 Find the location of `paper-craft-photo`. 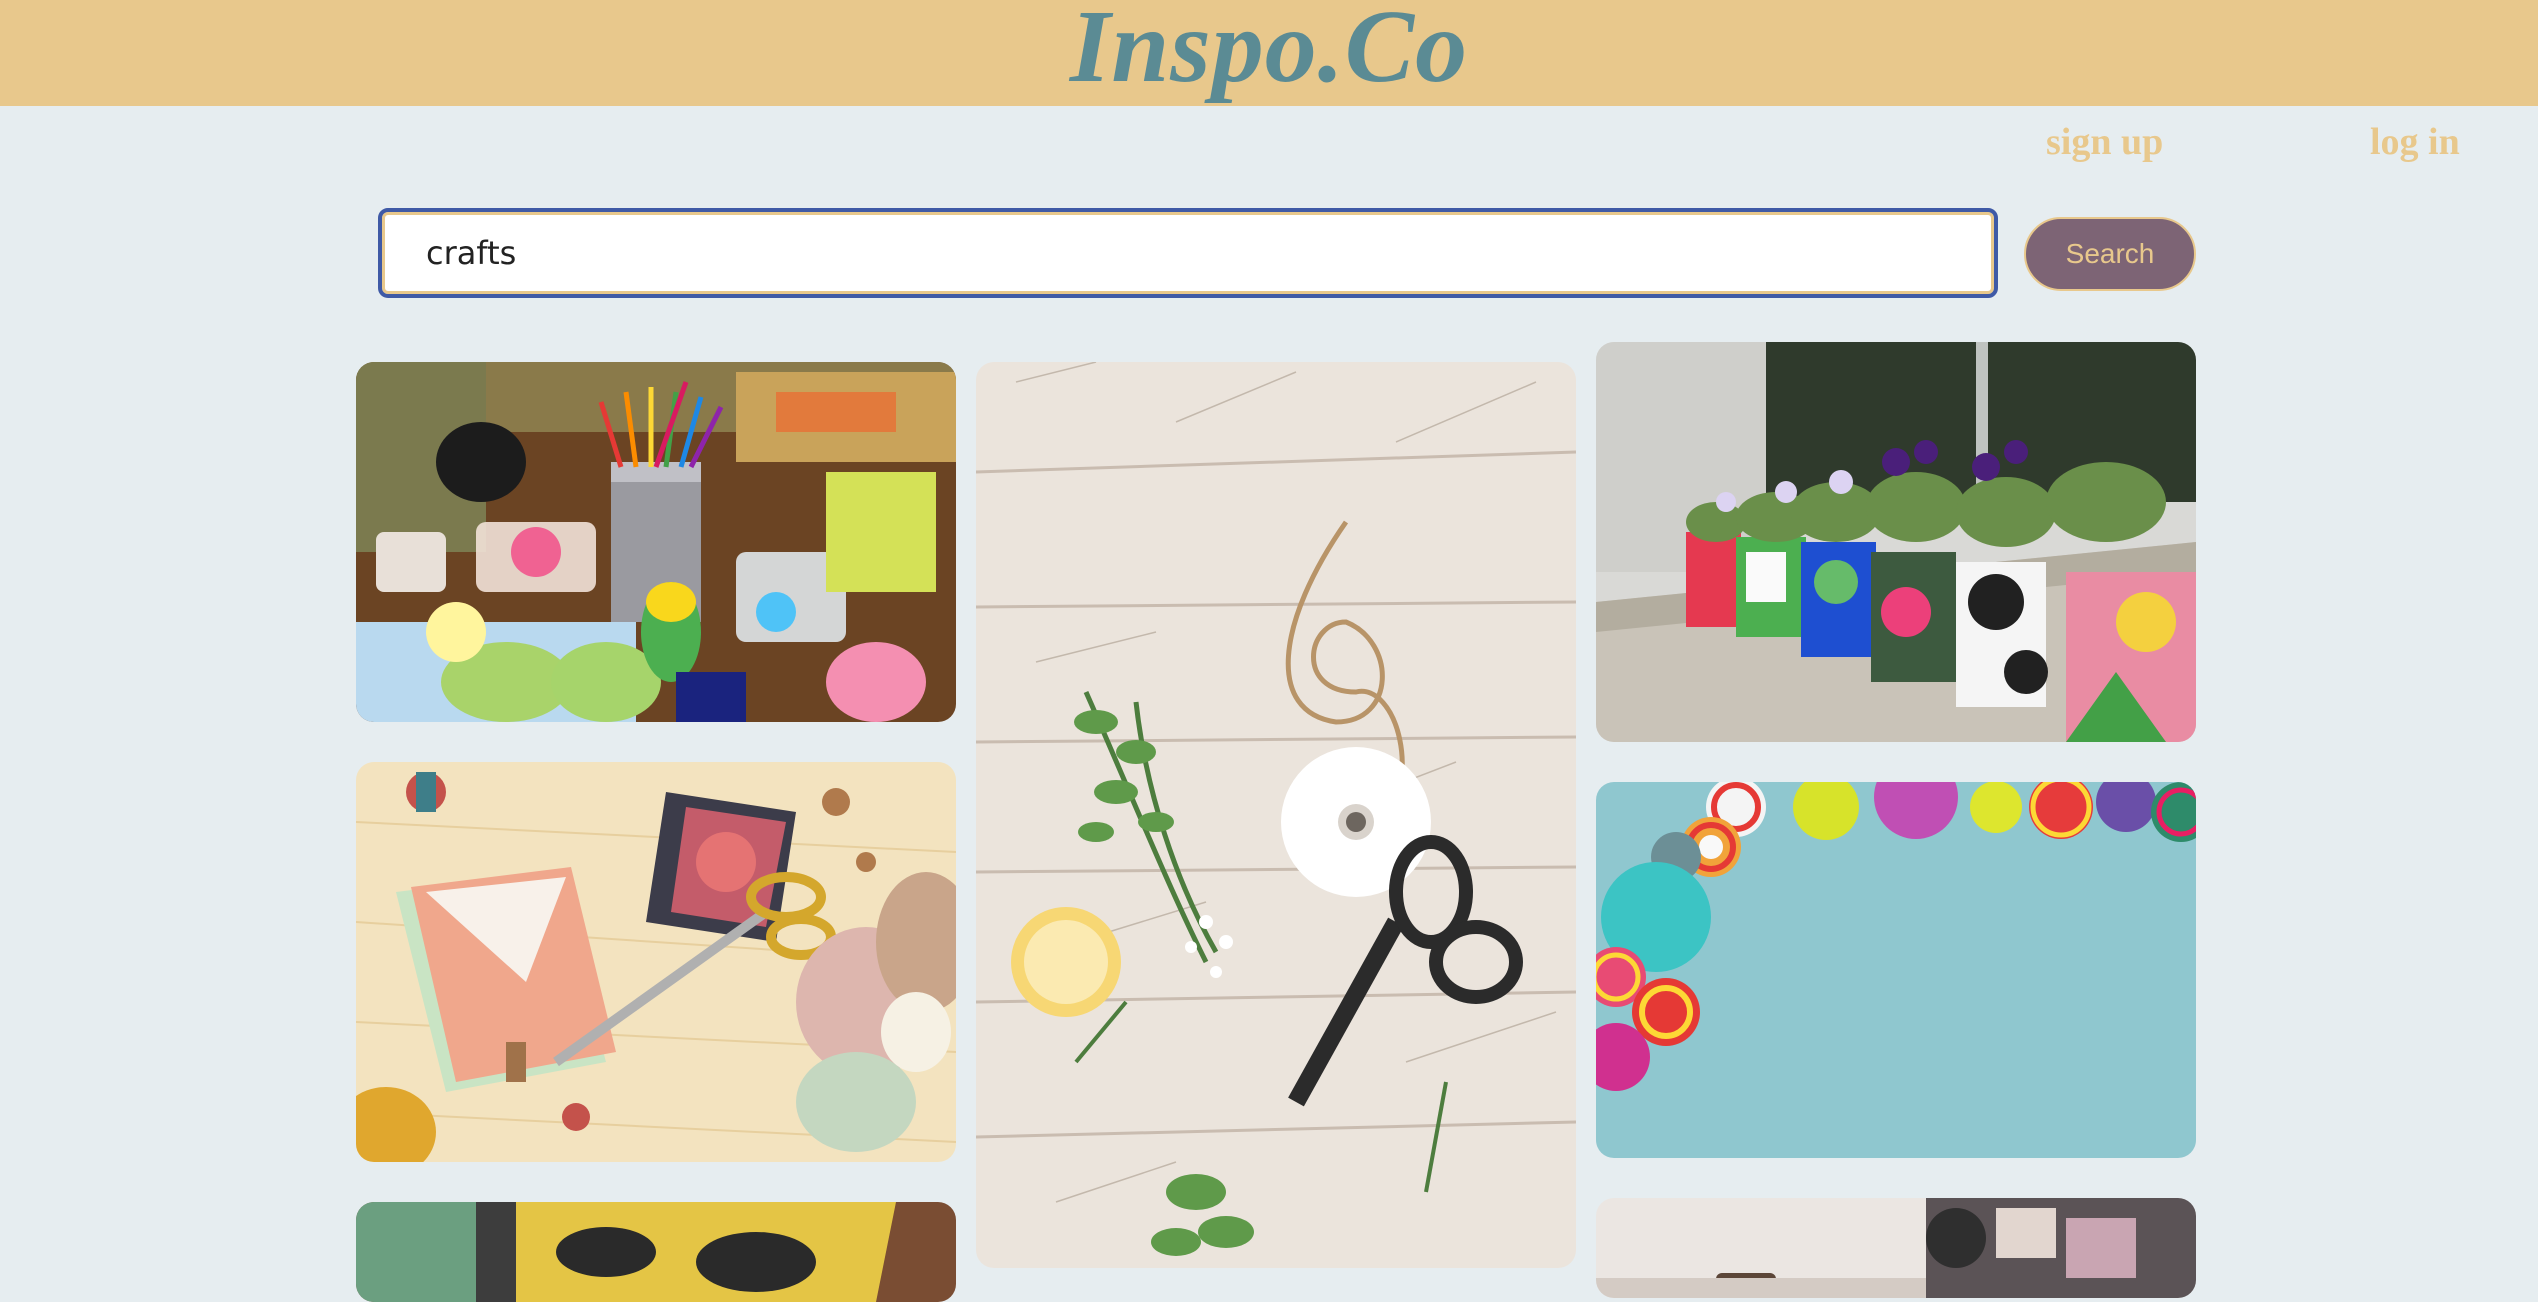

paper-craft-photo is located at coordinates (656, 1252).